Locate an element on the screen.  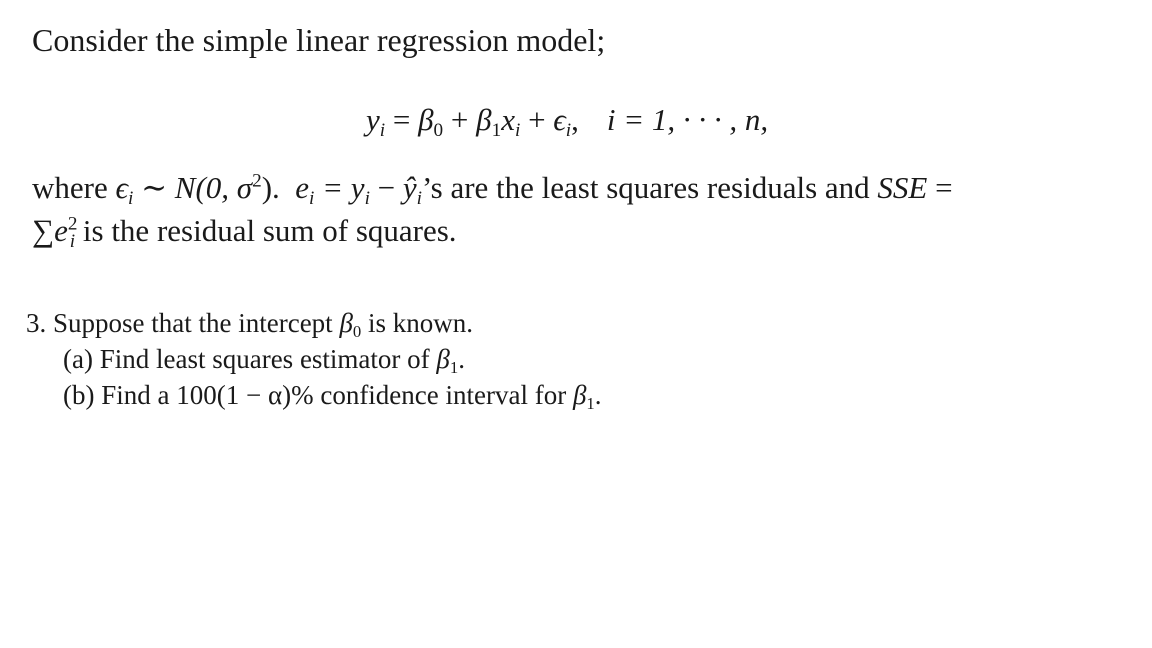
question-part-a: (a) Find least squares estimator of β1. is located at coordinates (264, 361).